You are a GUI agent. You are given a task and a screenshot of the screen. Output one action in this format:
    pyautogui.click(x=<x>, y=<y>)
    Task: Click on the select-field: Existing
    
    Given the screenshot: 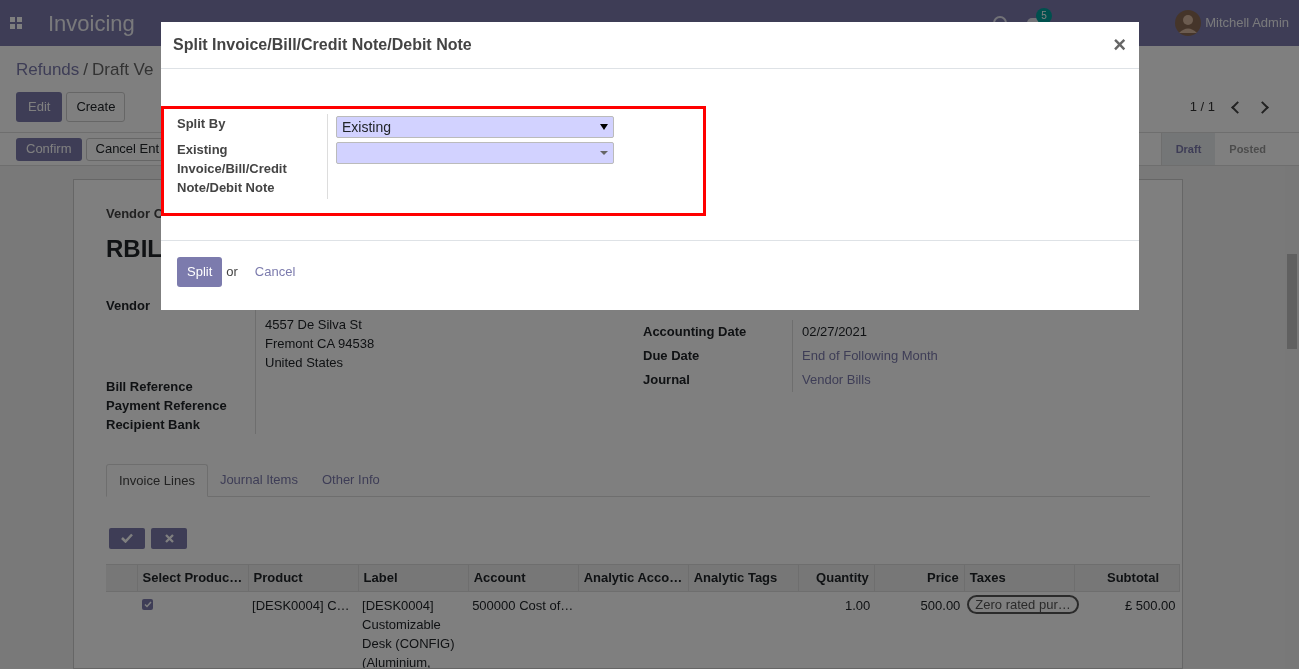 What is the action you would take?
    pyautogui.click(x=475, y=127)
    